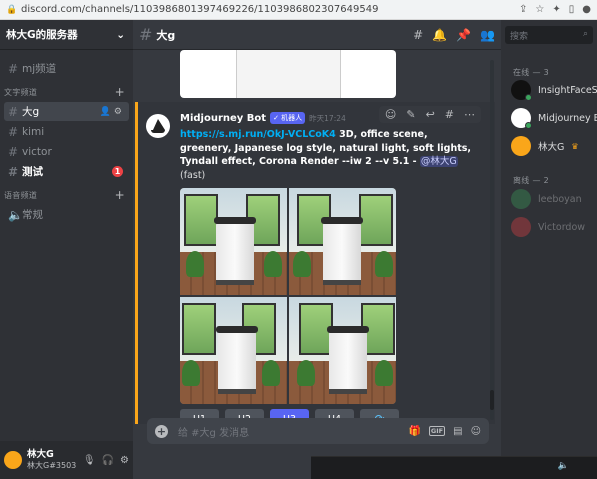 This screenshot has height=479, width=597. Describe the element at coordinates (66, 90) in the screenshot. I see `category-text-channels: 文字频道 +` at that location.